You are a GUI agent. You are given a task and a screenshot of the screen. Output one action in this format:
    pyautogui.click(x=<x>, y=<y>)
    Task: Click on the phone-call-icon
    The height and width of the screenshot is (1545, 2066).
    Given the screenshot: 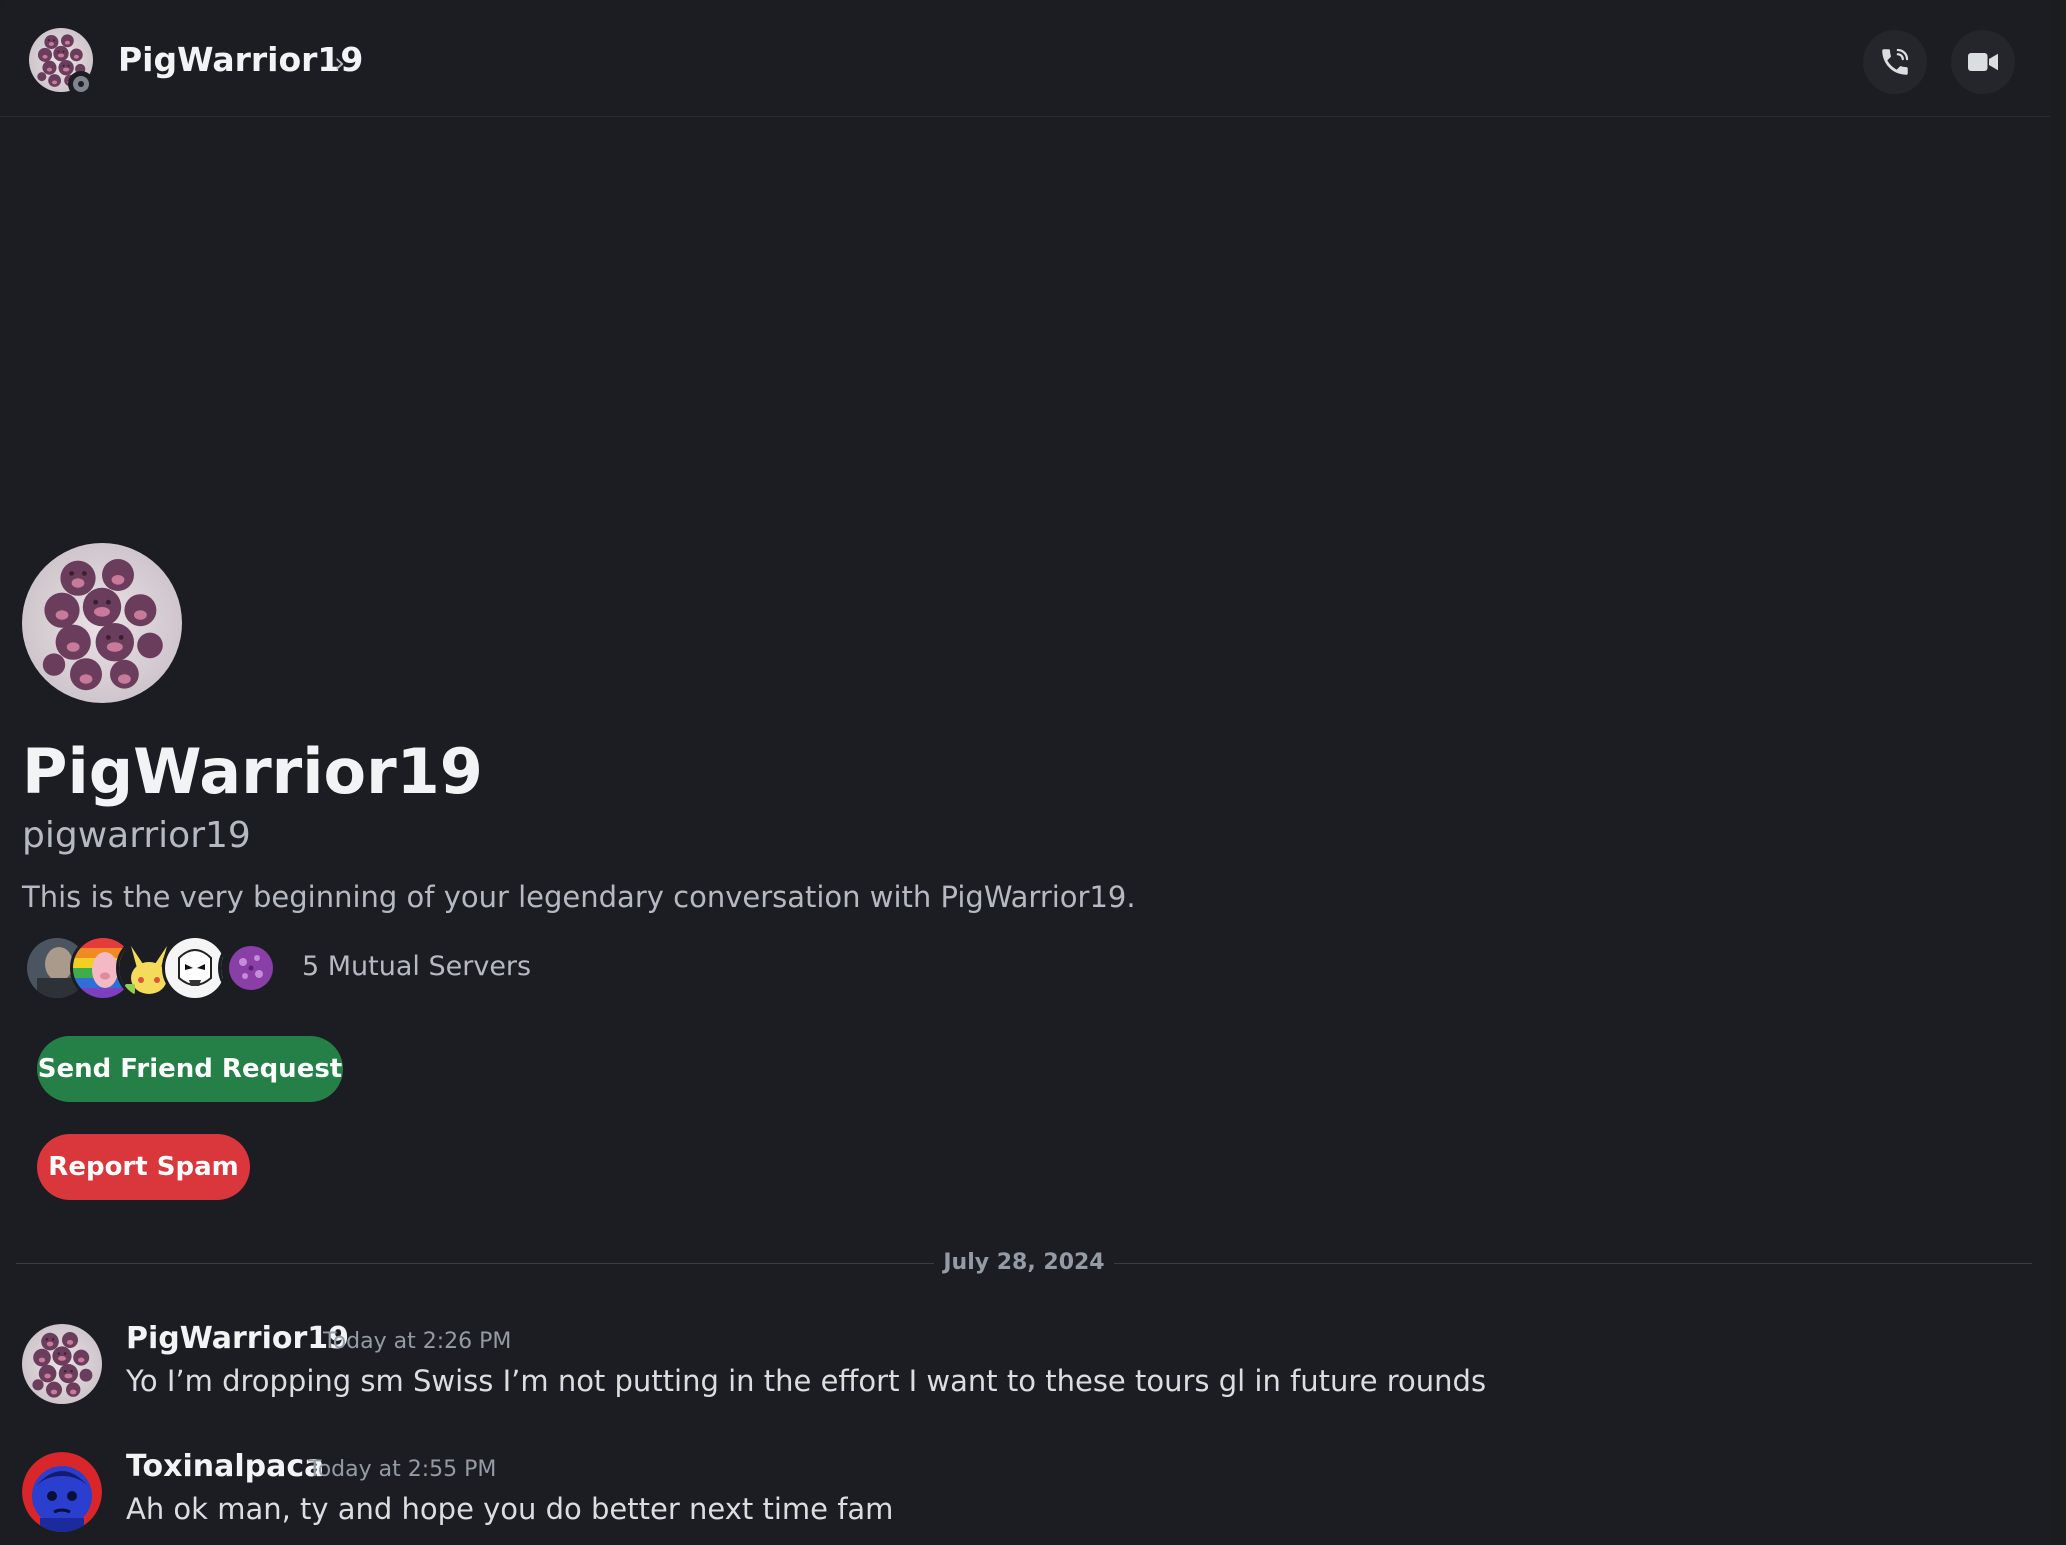 What is the action you would take?
    pyautogui.click(x=1895, y=61)
    